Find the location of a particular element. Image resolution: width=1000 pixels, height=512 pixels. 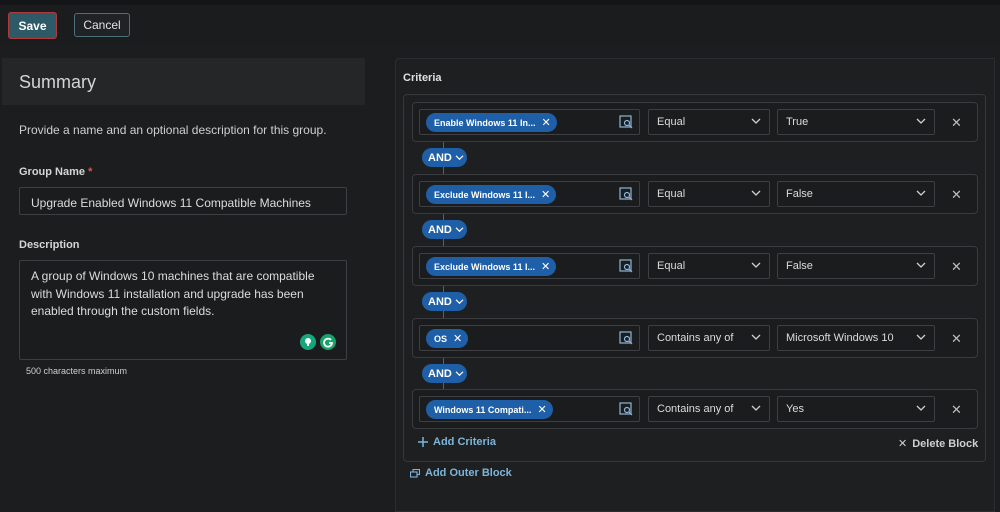

field-selector: Enable Windows 11 In... ✕ is located at coordinates (529, 122).